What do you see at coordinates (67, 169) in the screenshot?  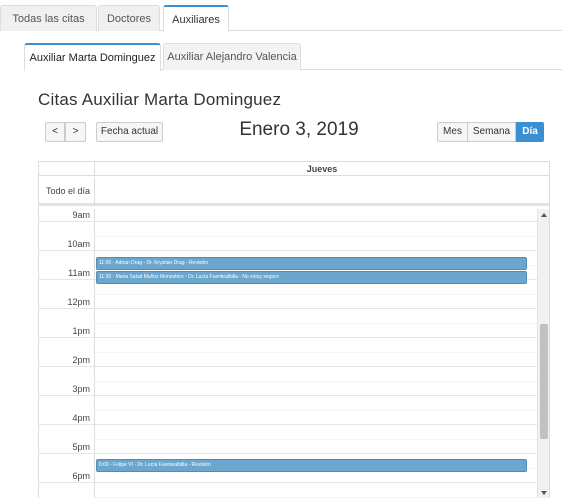 I see `axis-header` at bounding box center [67, 169].